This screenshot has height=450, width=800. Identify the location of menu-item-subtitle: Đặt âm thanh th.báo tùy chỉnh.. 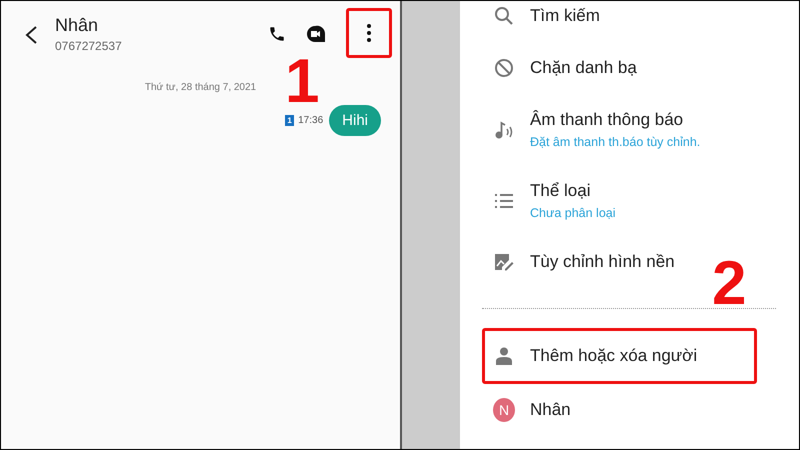
(615, 142).